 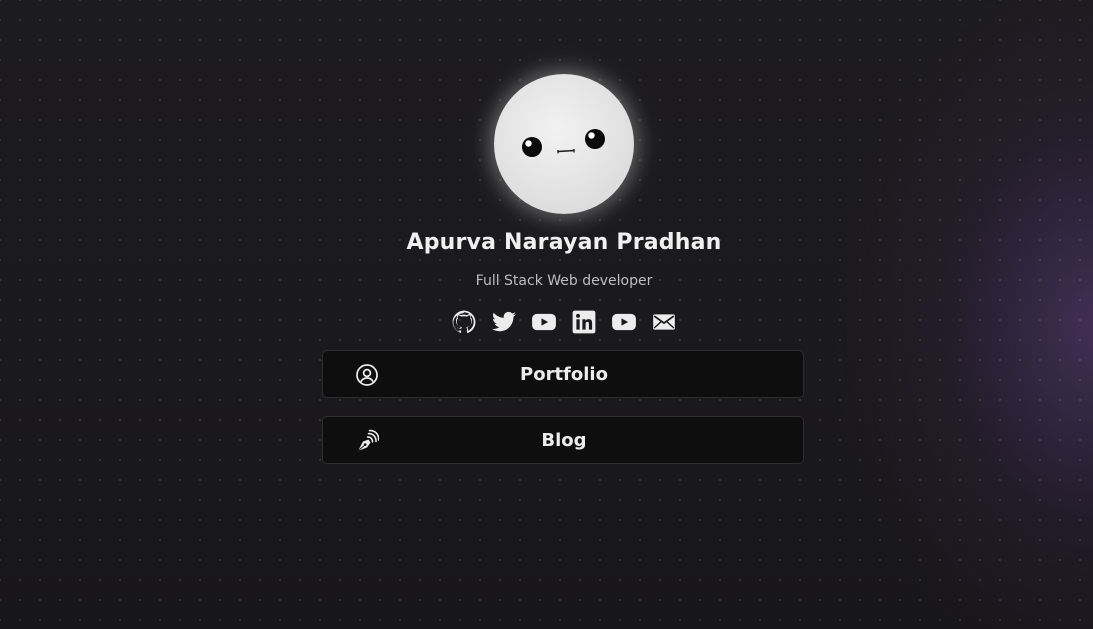 I want to click on mail-icon, so click(x=664, y=322).